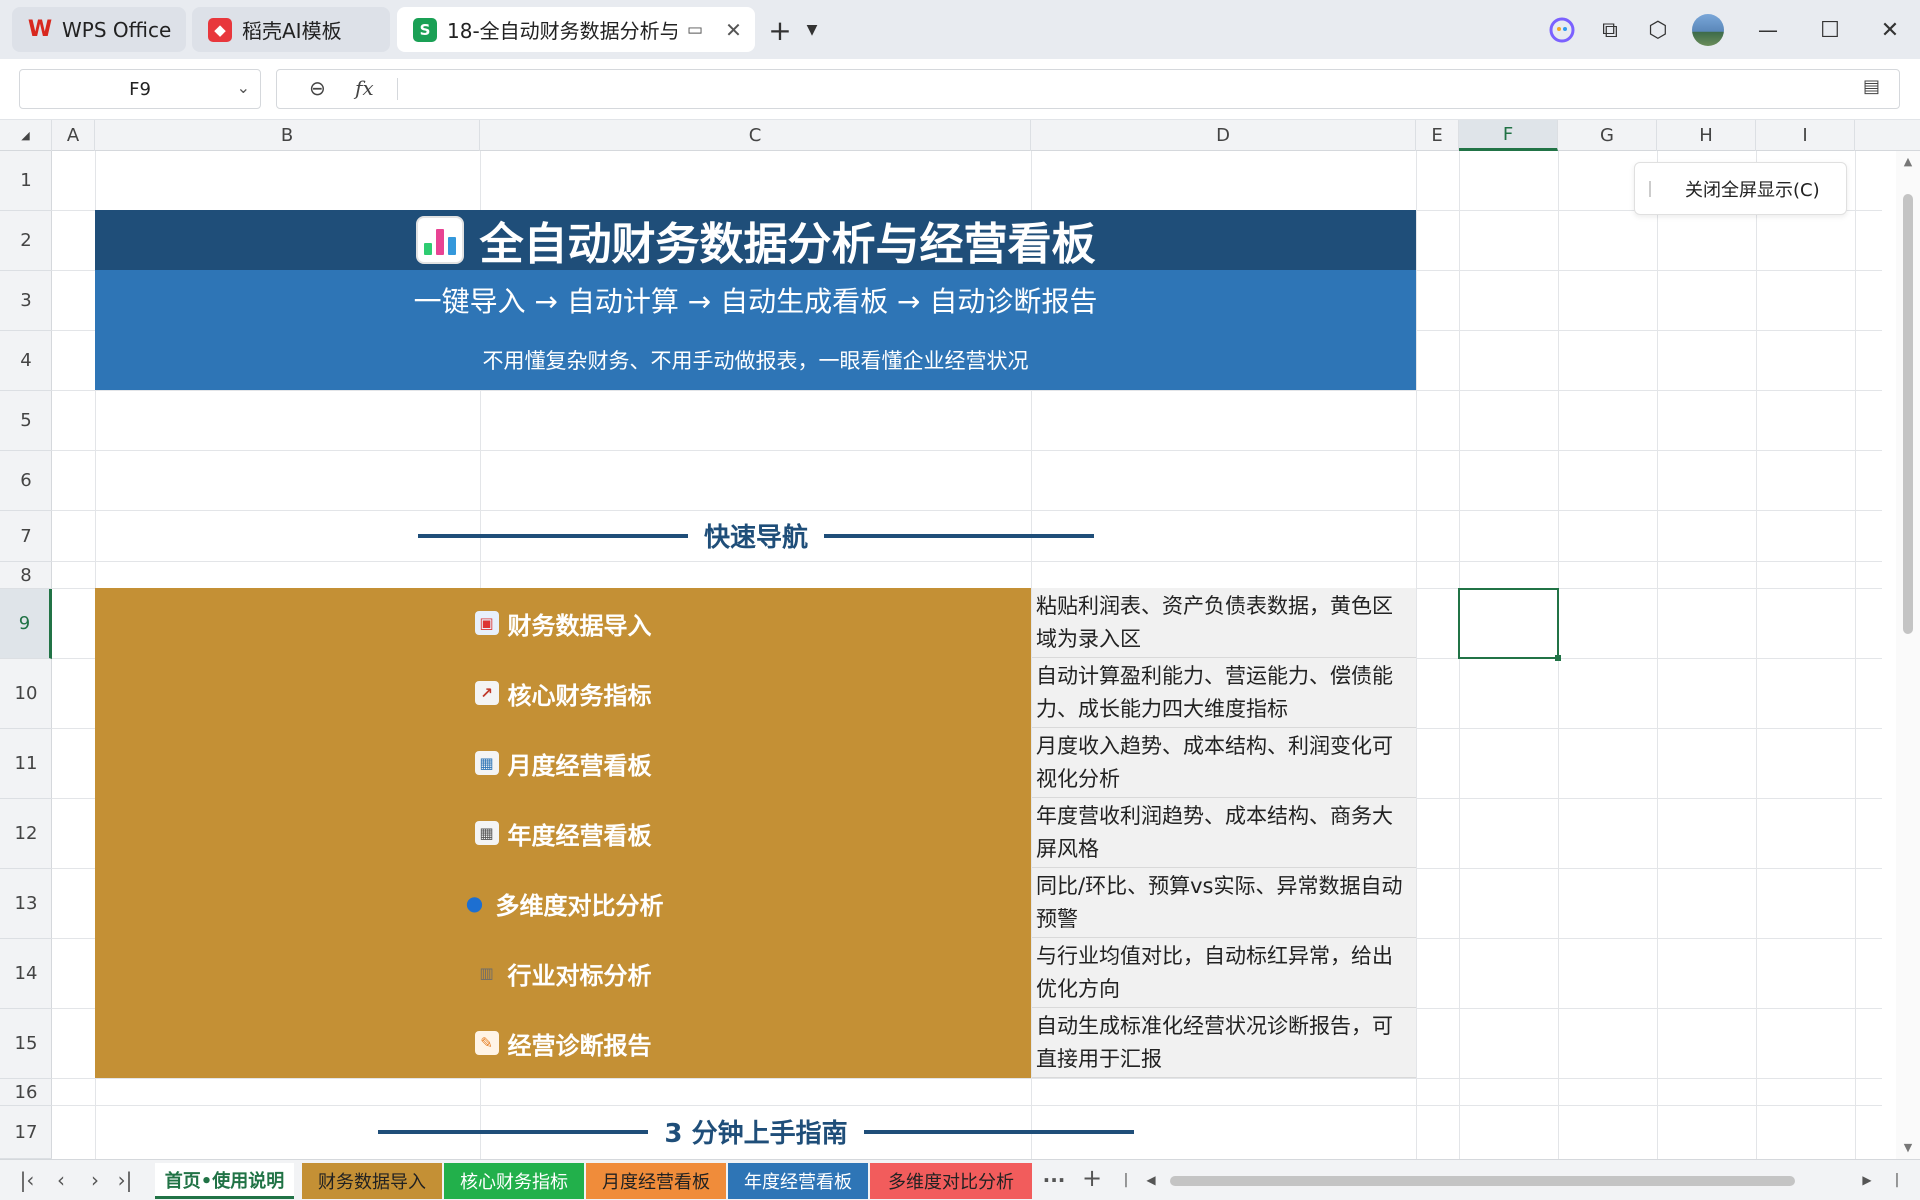 This screenshot has height=1200, width=1920. What do you see at coordinates (951, 1181) in the screenshot?
I see `sheet-tab-multi-dimension: 多维度对比分析` at bounding box center [951, 1181].